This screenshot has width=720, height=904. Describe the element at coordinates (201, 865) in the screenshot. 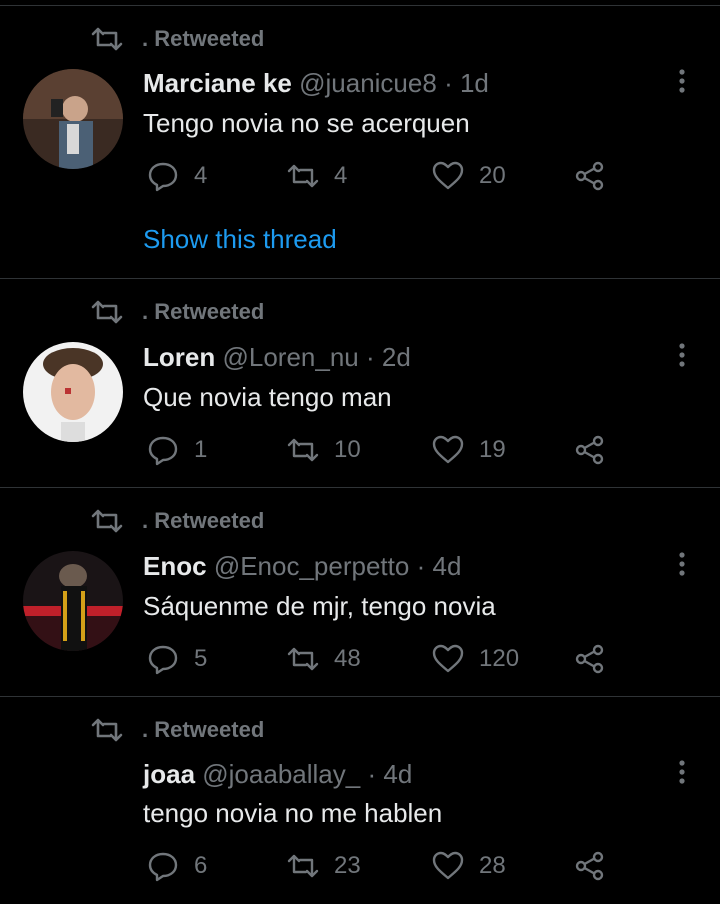

I see `reply-count: 6` at that location.